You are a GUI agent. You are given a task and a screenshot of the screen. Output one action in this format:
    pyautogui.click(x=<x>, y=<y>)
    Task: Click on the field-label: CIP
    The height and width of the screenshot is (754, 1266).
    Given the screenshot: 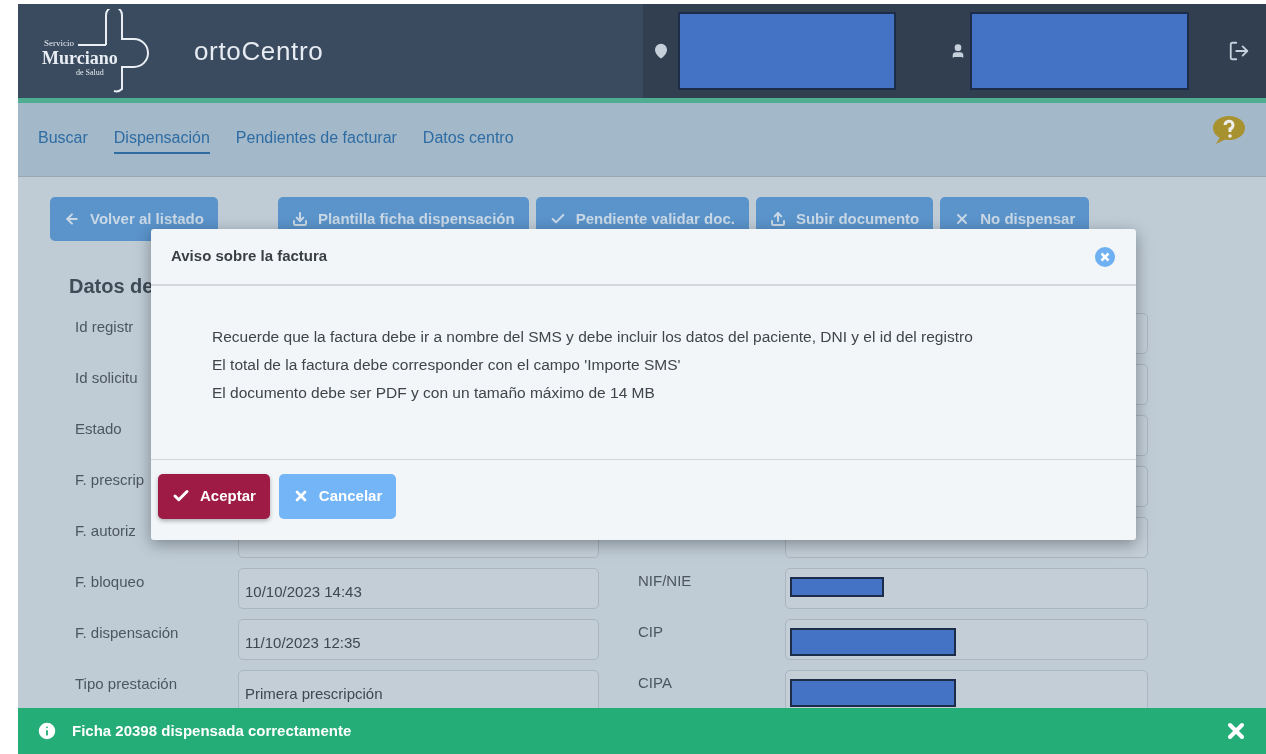 What is the action you would take?
    pyautogui.click(x=650, y=632)
    